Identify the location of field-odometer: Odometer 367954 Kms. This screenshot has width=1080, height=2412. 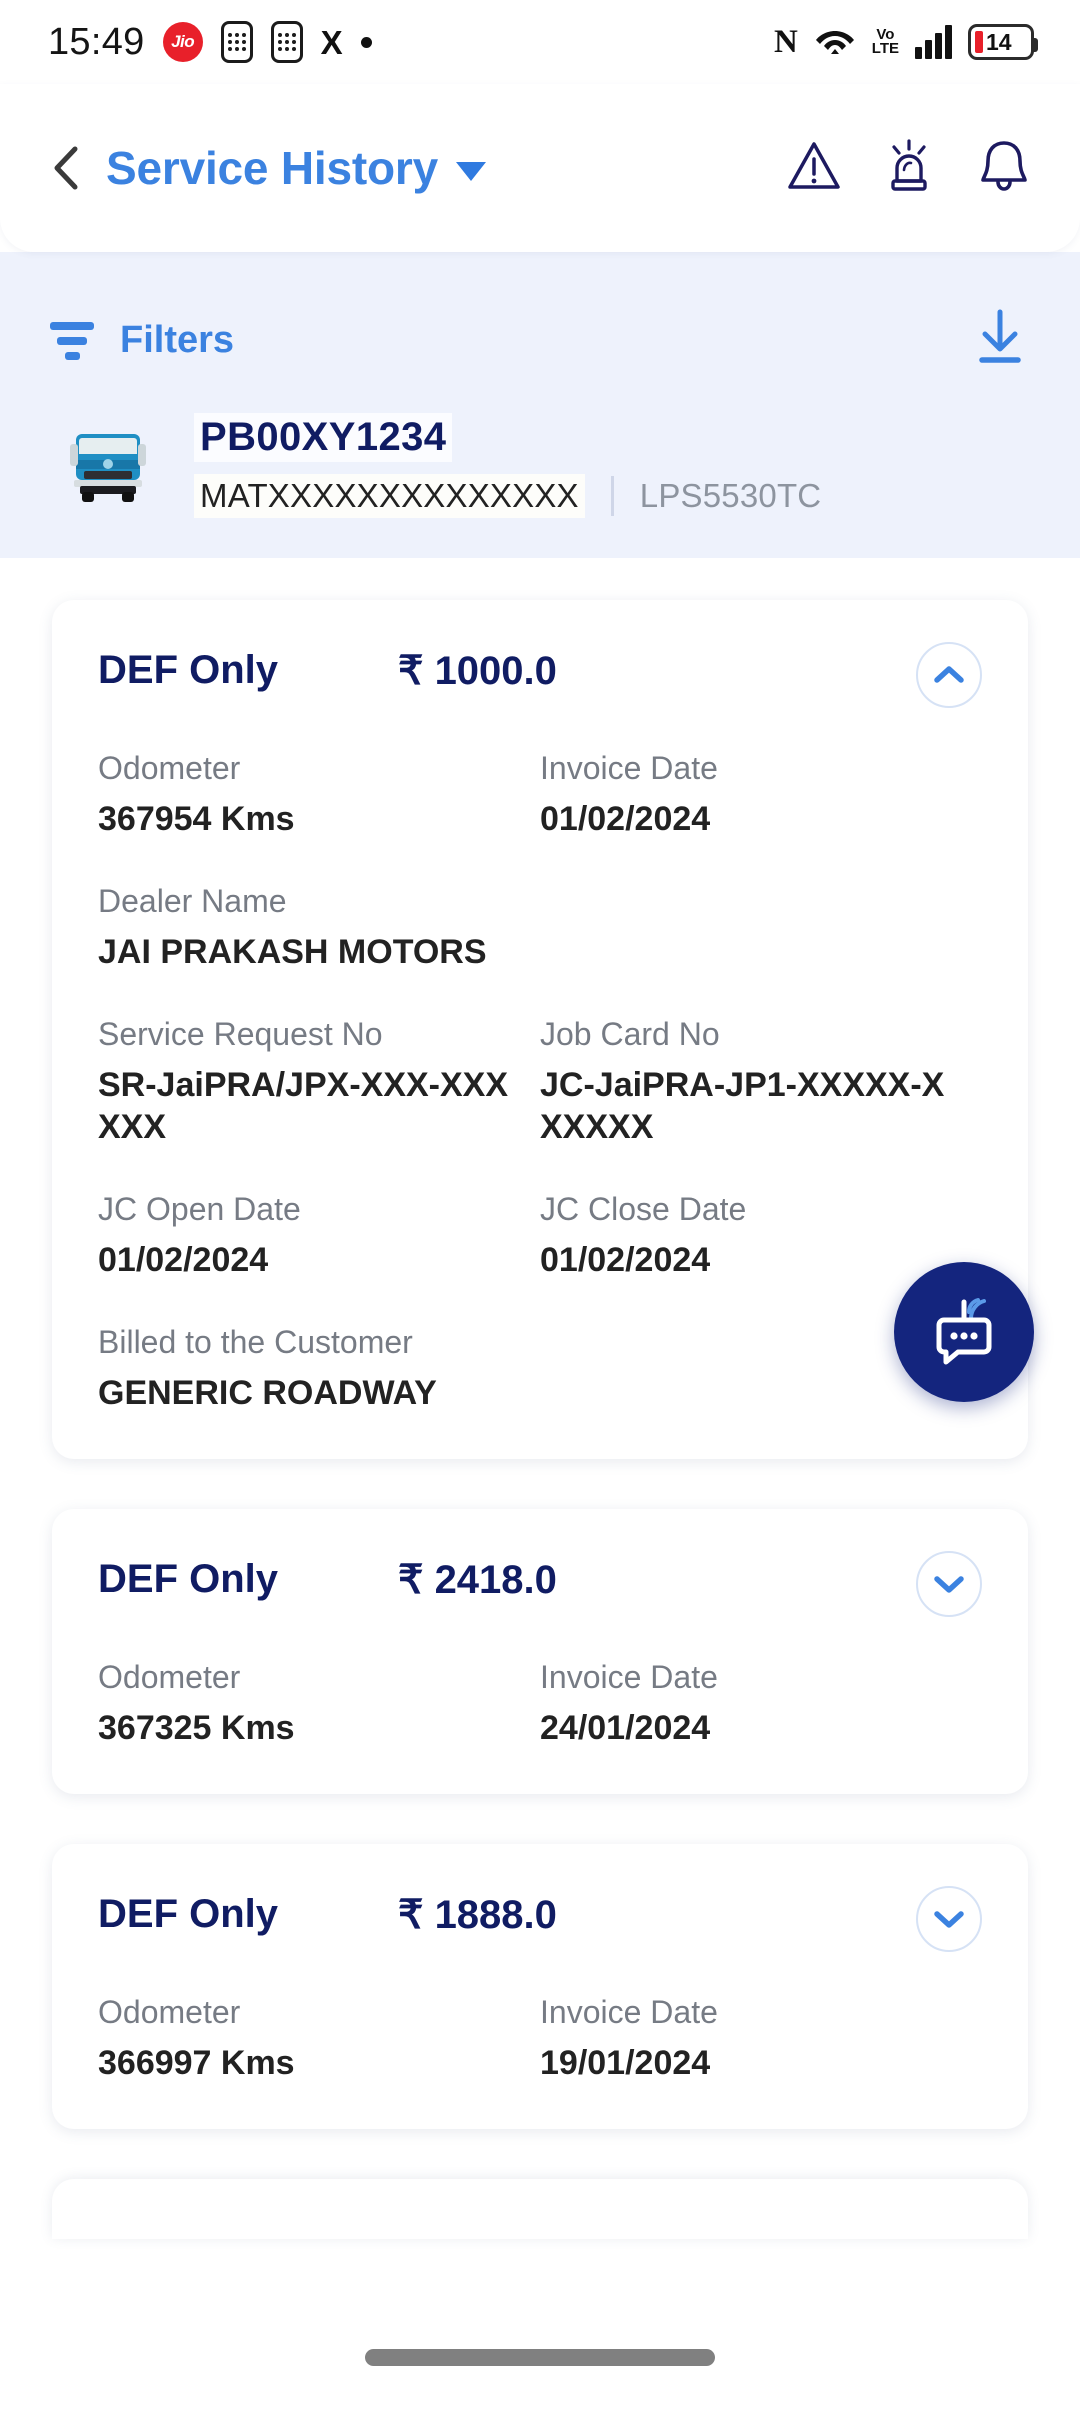
(319, 794).